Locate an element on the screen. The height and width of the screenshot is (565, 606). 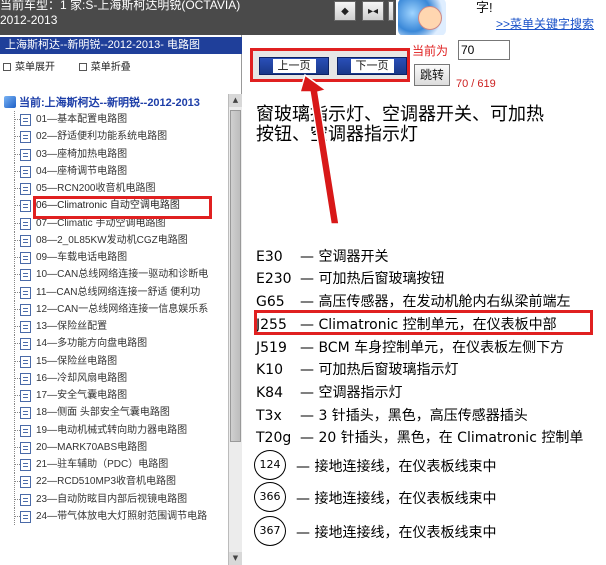
menu-collapse-label: 菜单折叠 is located at coordinates (110, 67).